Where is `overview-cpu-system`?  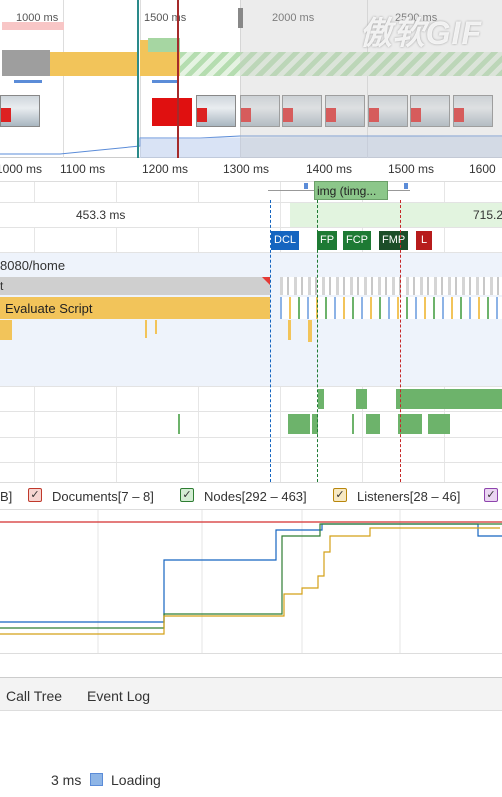 overview-cpu-system is located at coordinates (26, 63).